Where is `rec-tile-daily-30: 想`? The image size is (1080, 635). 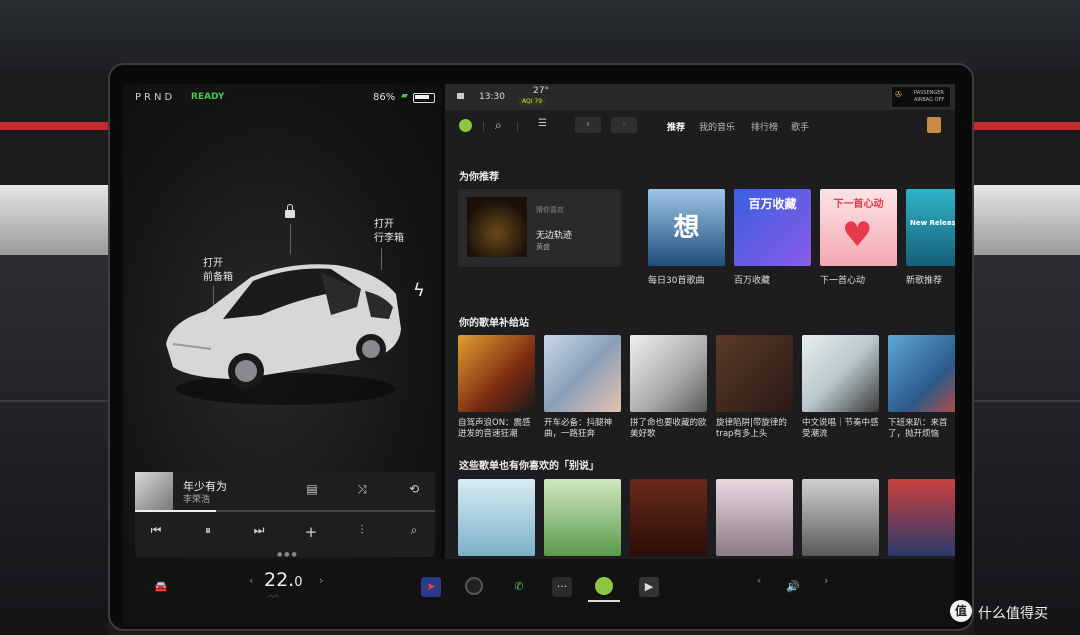 rec-tile-daily-30: 想 is located at coordinates (686, 227).